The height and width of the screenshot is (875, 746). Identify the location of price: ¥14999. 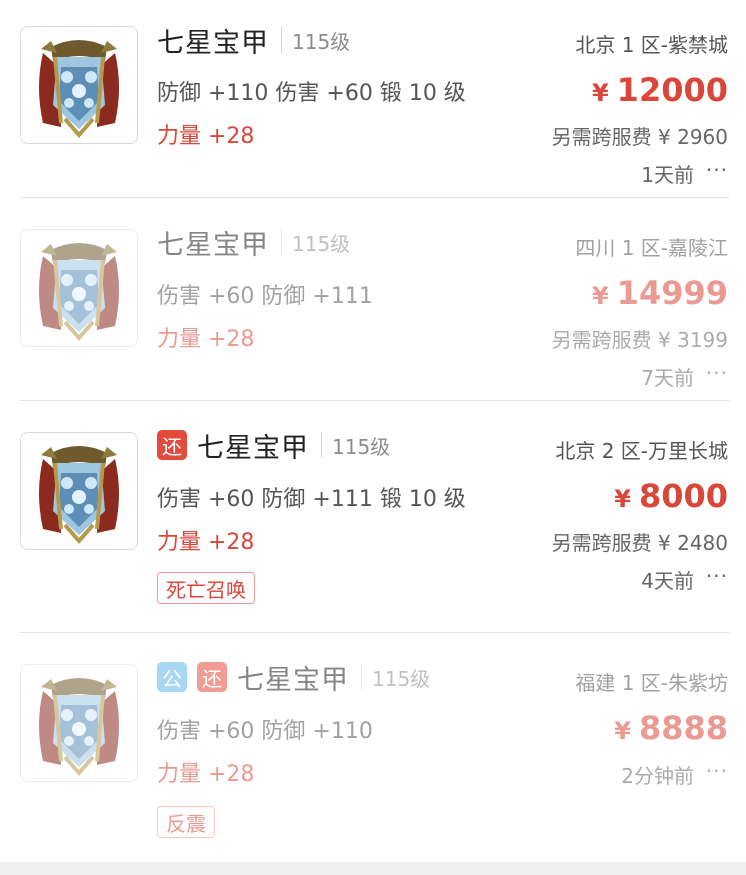
(660, 293).